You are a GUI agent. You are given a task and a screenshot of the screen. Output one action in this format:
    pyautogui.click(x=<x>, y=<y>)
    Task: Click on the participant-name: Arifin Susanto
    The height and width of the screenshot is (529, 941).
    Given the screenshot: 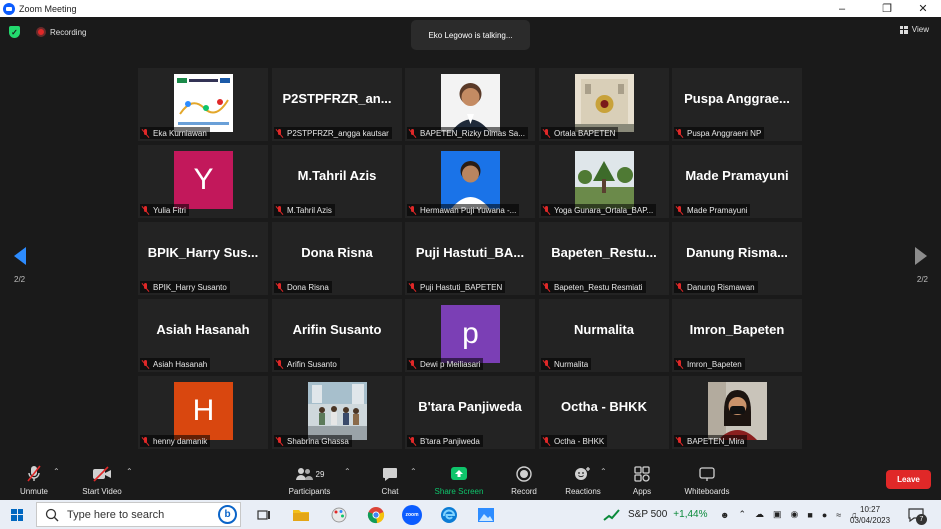 What is the action you would take?
    pyautogui.click(x=312, y=364)
    